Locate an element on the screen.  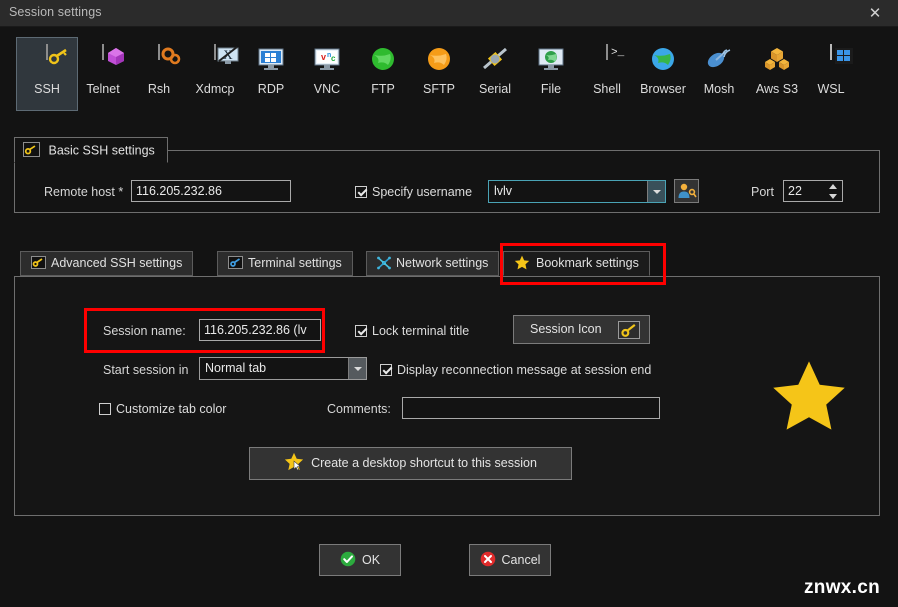
specify-username-label: Specify username is located at coordinates (422, 192).